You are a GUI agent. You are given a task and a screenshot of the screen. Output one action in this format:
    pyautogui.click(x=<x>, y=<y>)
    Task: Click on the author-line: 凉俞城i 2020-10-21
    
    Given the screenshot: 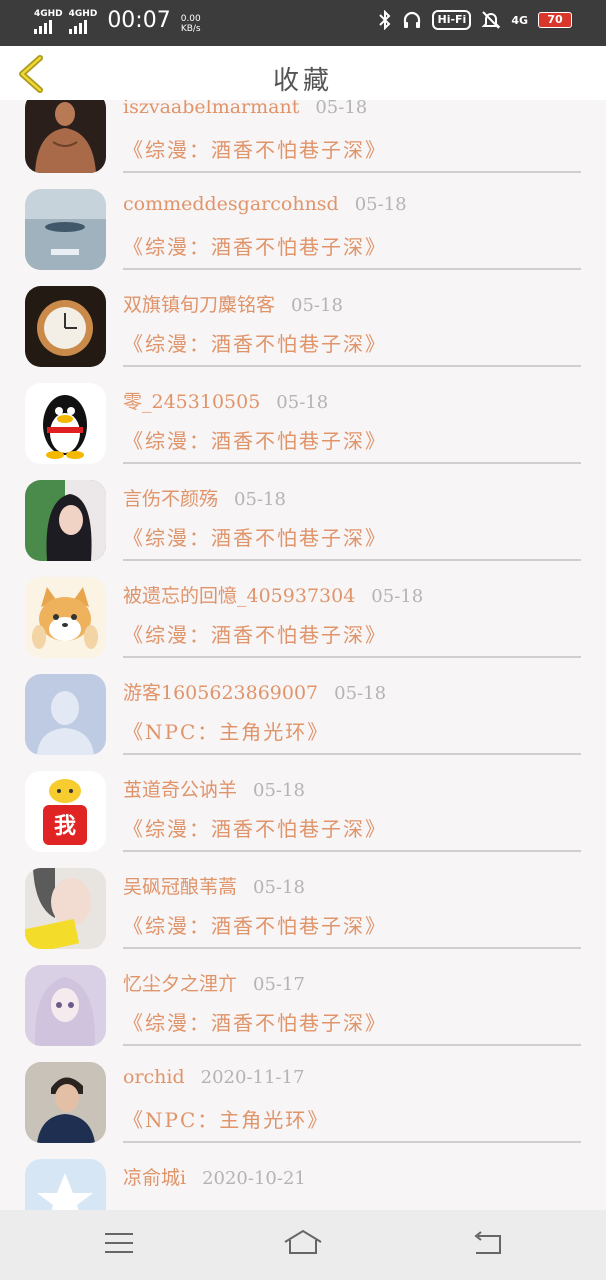 What is the action you would take?
    pyautogui.click(x=214, y=1176)
    